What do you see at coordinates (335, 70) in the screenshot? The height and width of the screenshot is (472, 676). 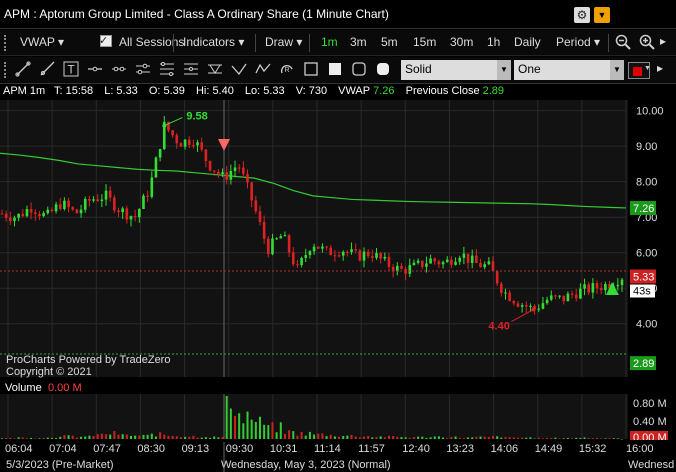 I see `filled-rect-icon` at bounding box center [335, 70].